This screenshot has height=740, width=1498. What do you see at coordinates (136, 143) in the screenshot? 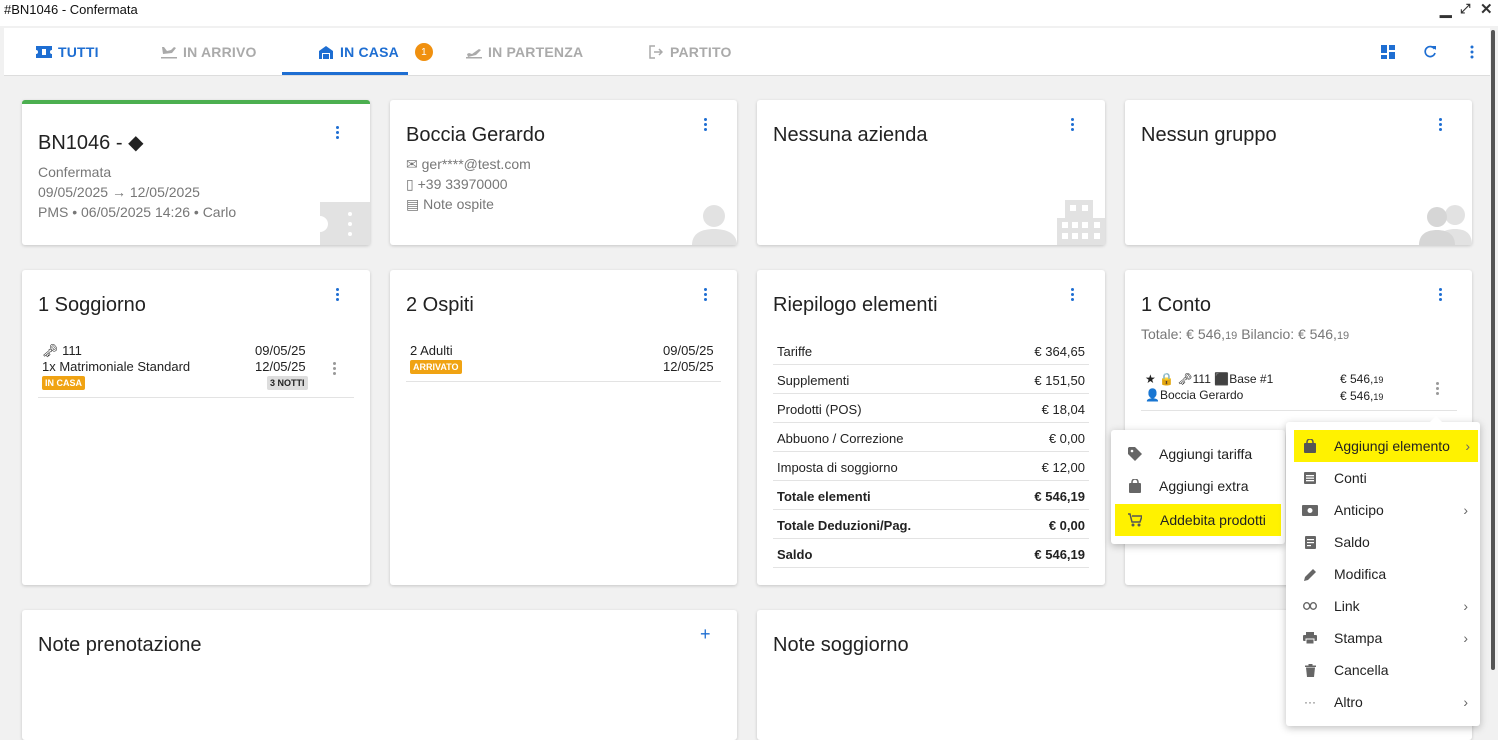
I see `direction-diamond-icon: ◆` at bounding box center [136, 143].